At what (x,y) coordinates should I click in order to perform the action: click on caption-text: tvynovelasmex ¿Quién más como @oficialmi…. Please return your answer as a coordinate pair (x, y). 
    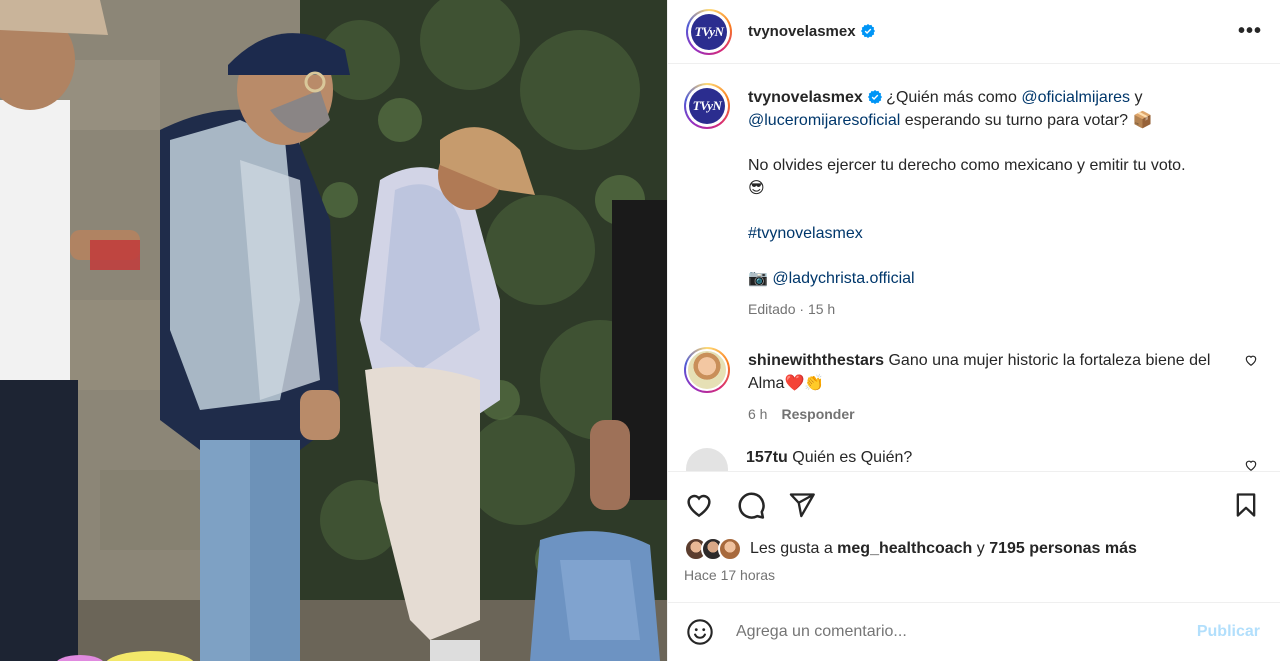
    Looking at the image, I should click on (1003, 203).